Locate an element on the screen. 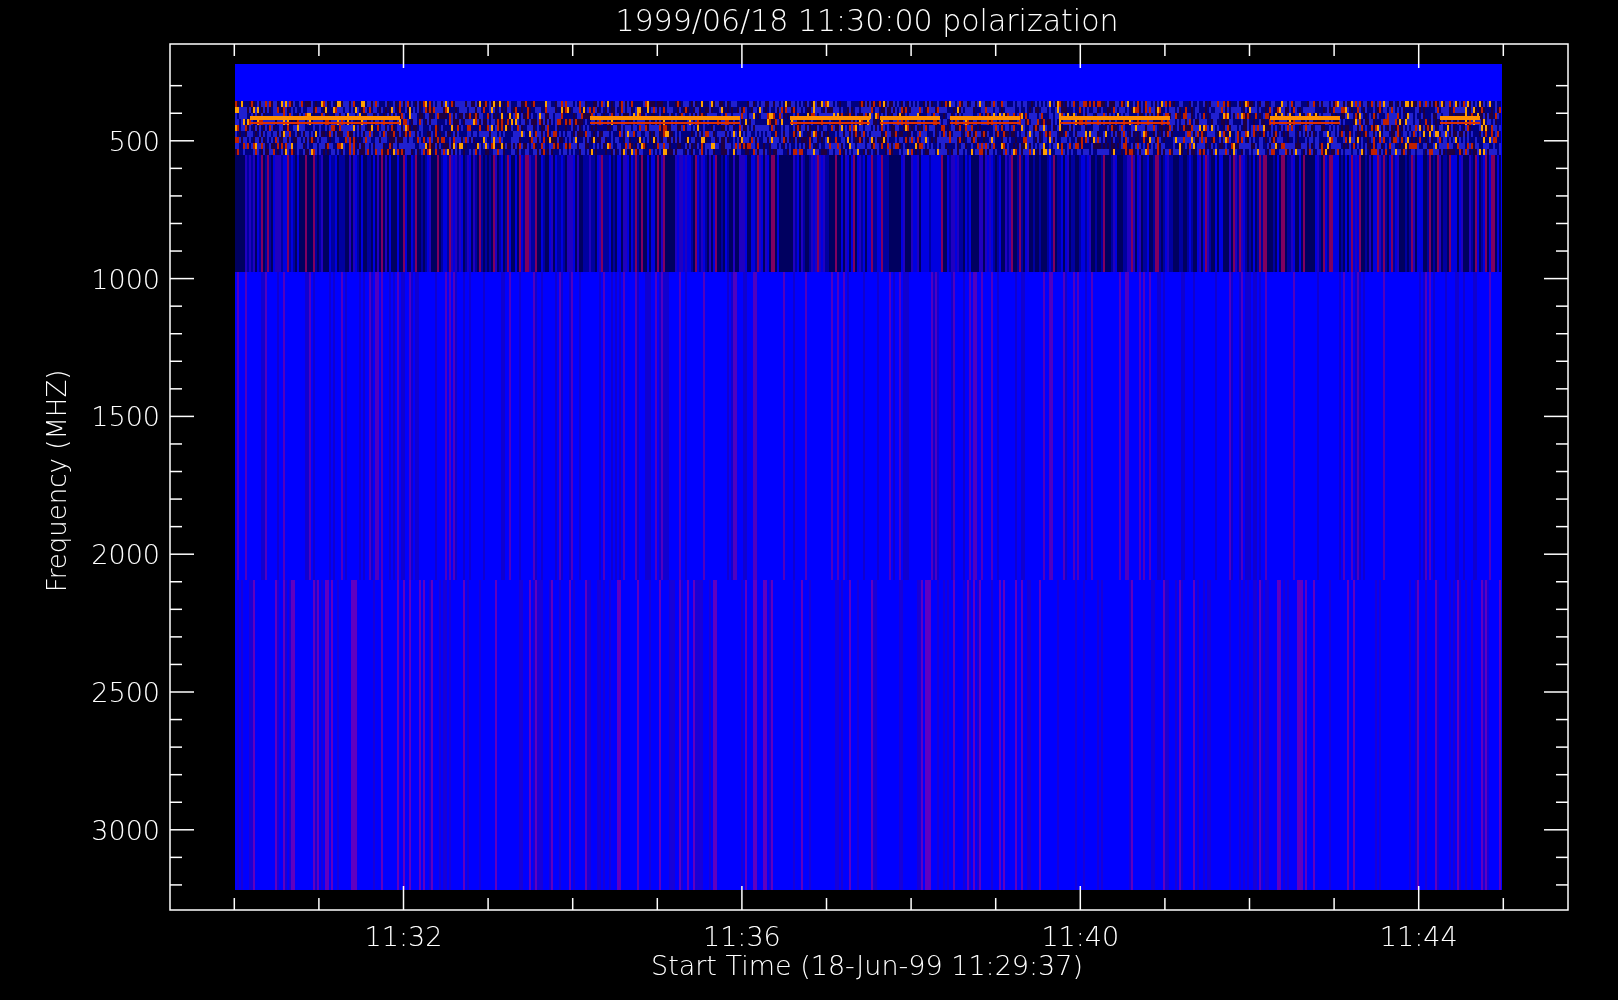 The width and height of the screenshot is (1618, 1000). y-axis-label: Frequency (MHZ) is located at coordinates (57, 481).